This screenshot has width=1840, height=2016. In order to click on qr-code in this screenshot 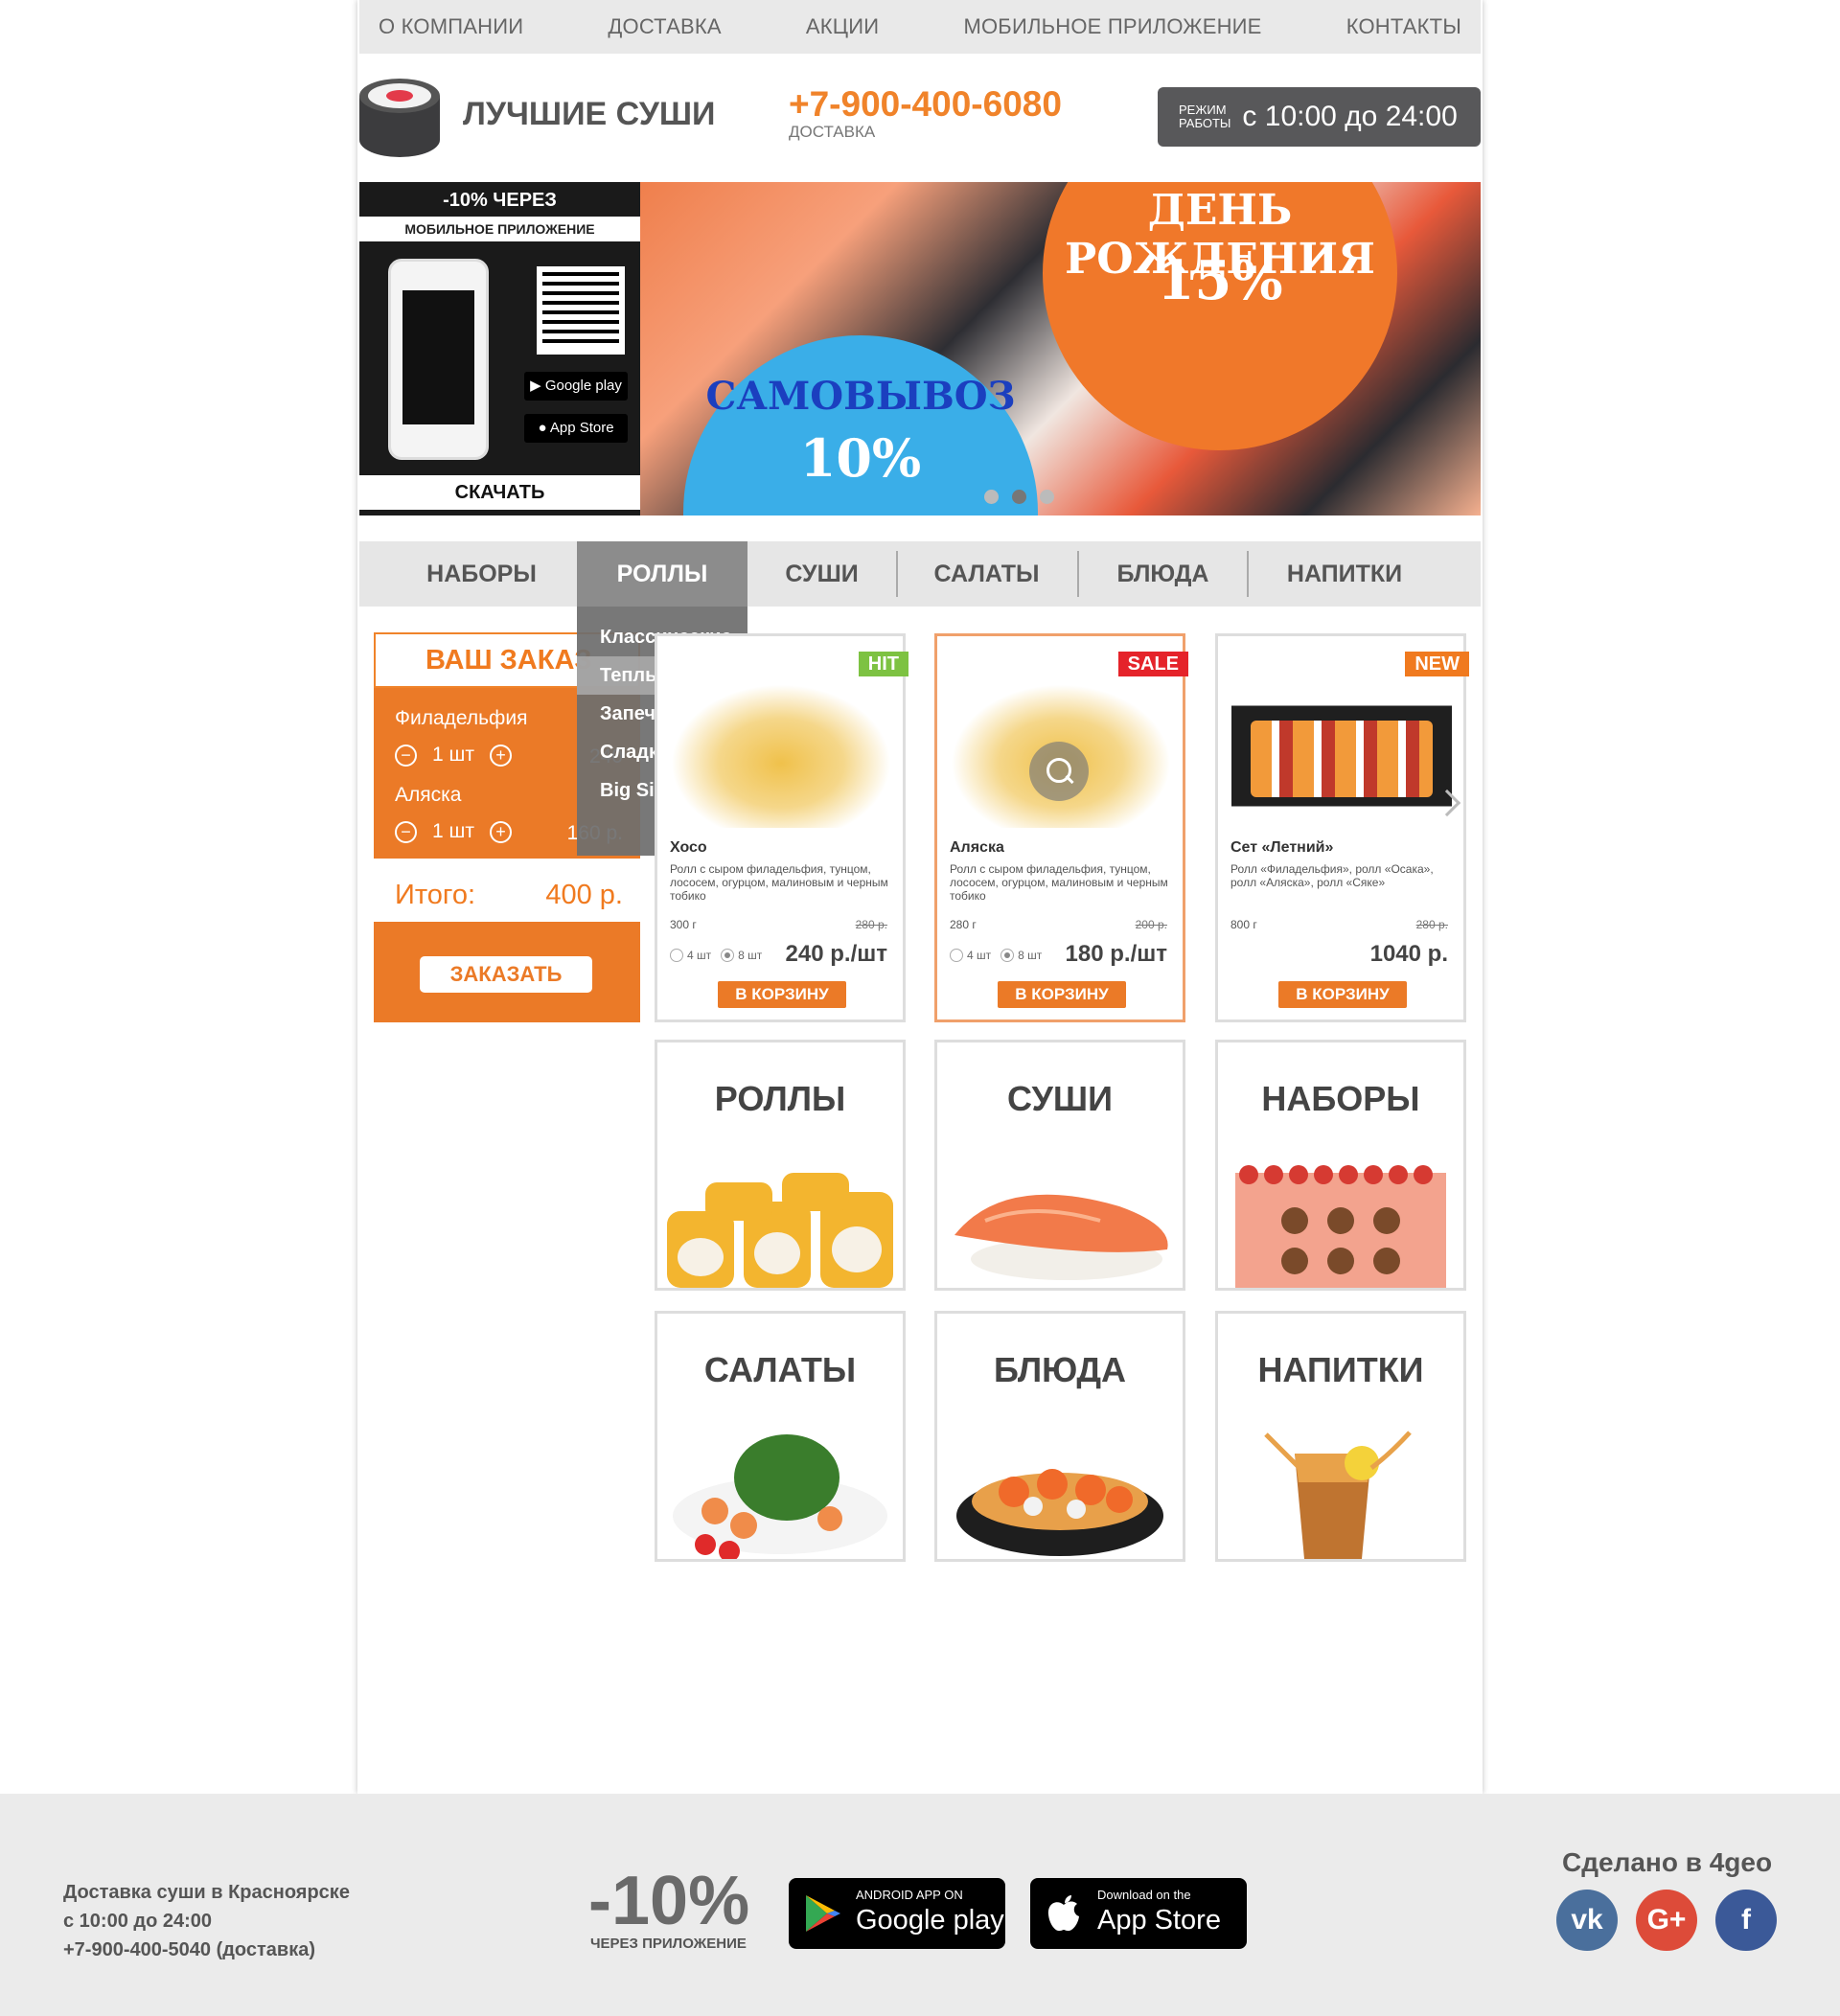, I will do `click(581, 310)`.